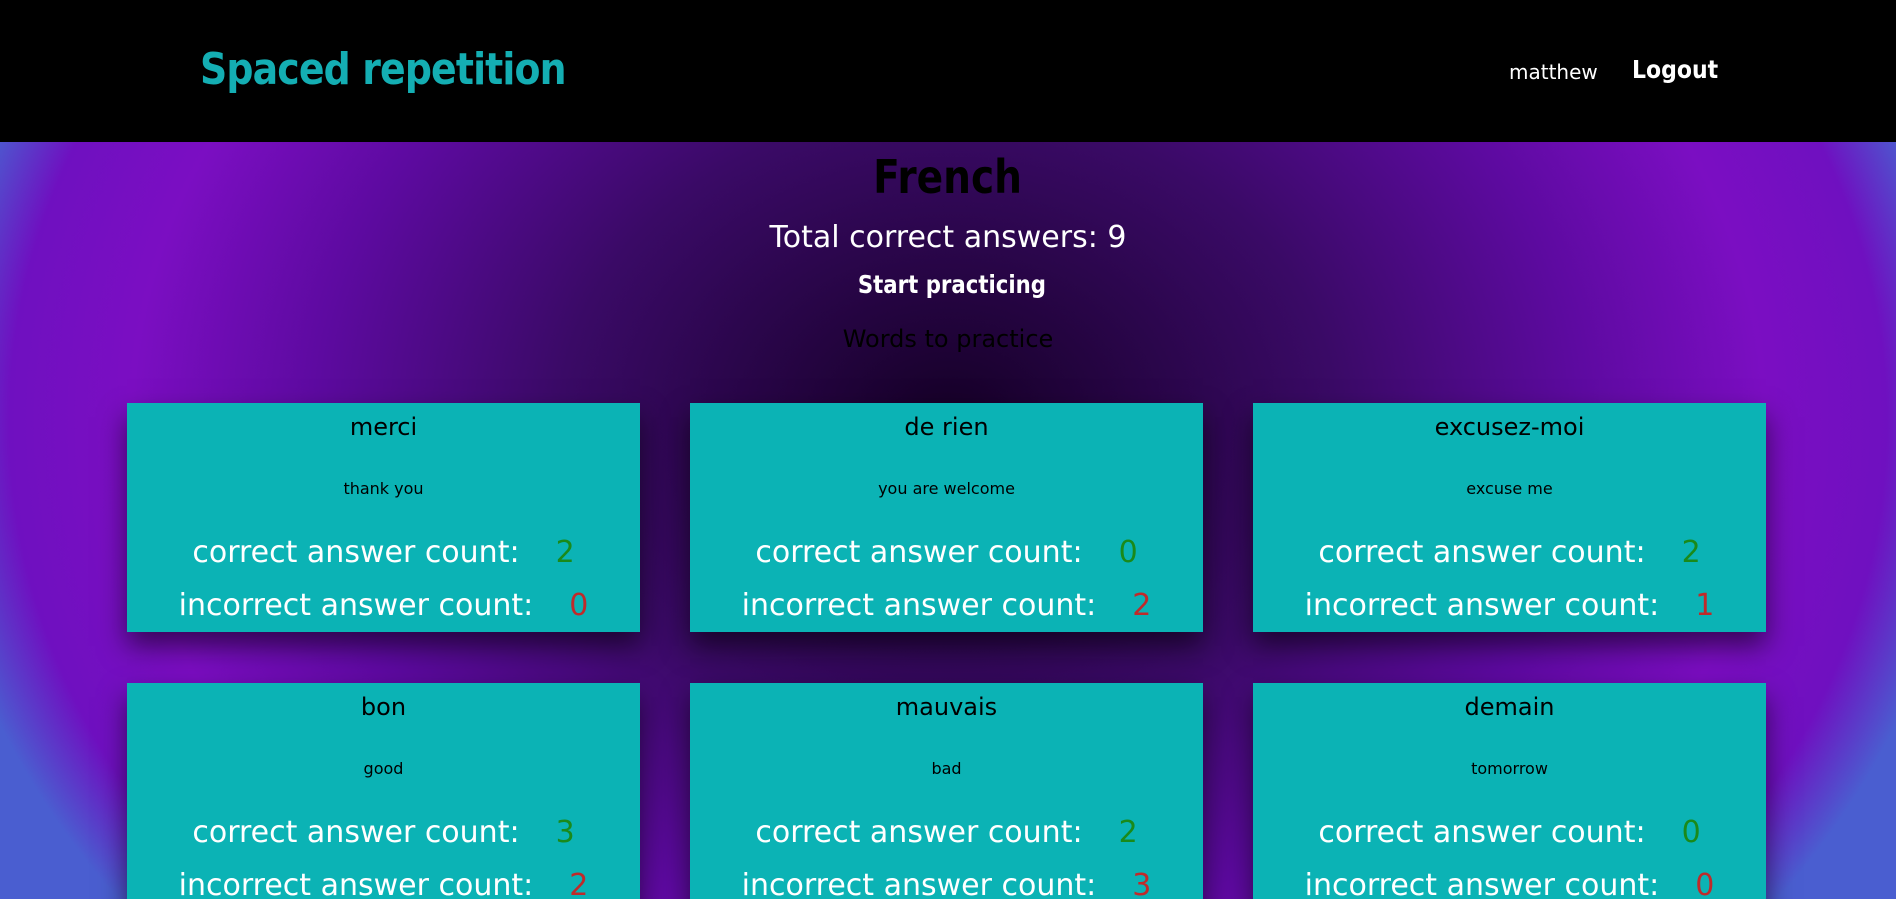  Describe the element at coordinates (948, 339) in the screenshot. I see `words-to-practice-heading: Words to practice` at that location.